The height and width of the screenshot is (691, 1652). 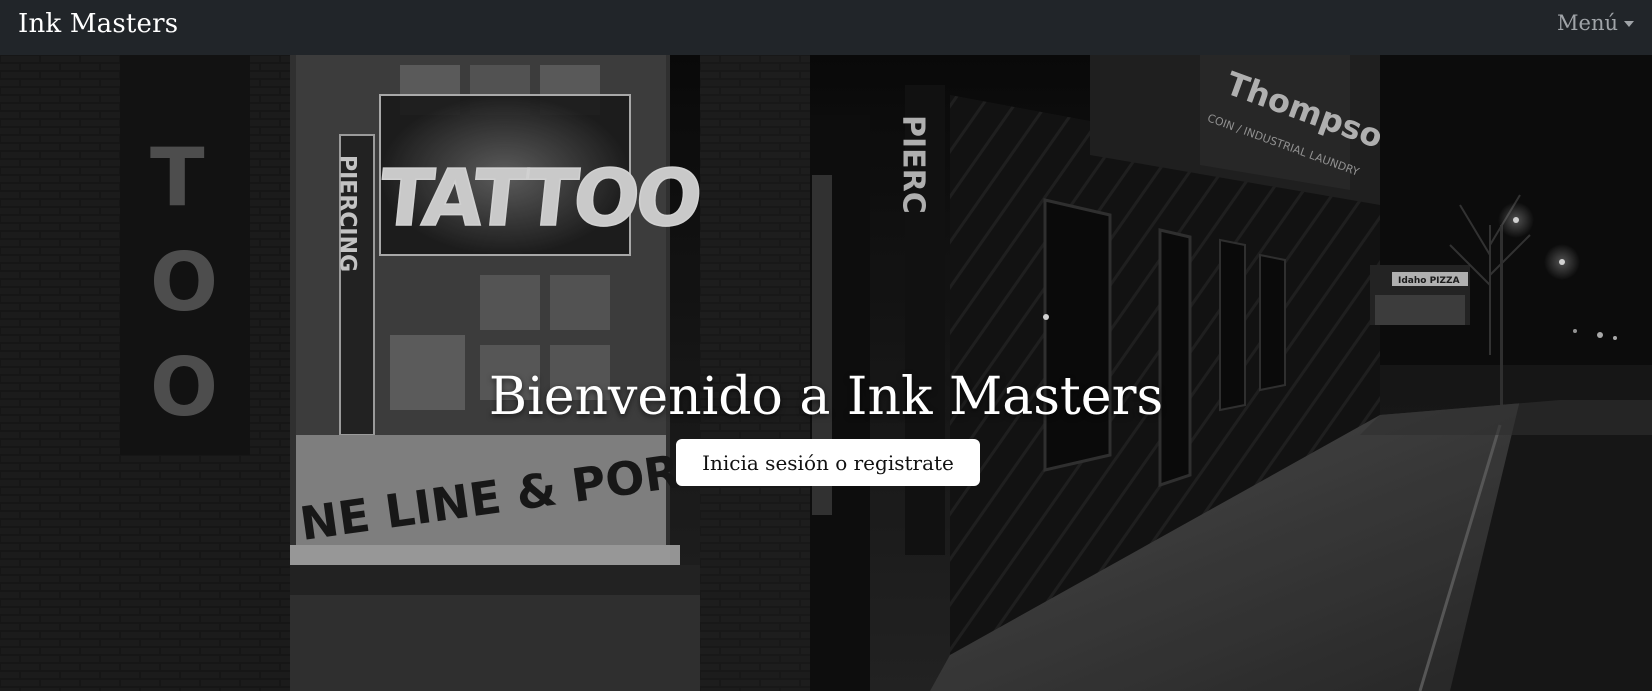 What do you see at coordinates (826, 397) in the screenshot?
I see `hero-title: Bienvenido a Ink Masters` at bounding box center [826, 397].